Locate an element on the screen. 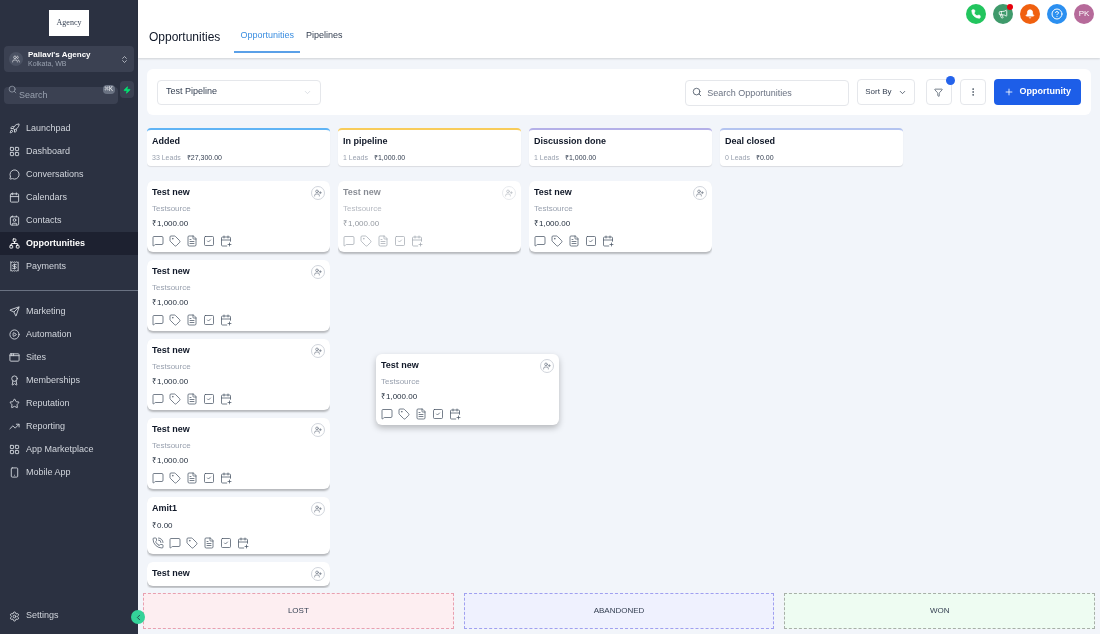 This screenshot has width=1100, height=634. receipt-icon is located at coordinates (14, 266).